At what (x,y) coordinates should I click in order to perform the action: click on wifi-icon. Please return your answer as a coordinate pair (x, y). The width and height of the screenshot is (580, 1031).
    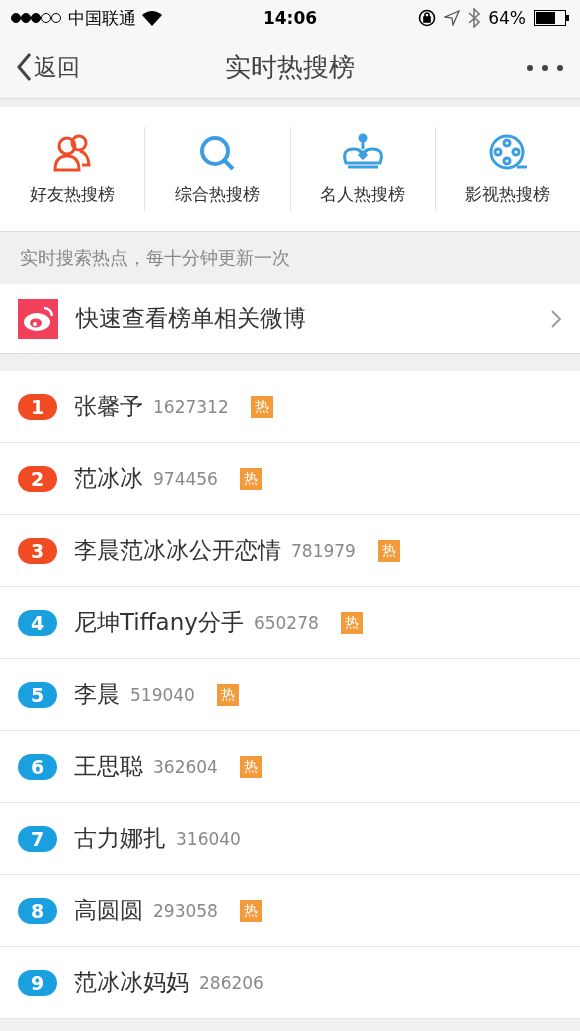
    Looking at the image, I should click on (152, 18).